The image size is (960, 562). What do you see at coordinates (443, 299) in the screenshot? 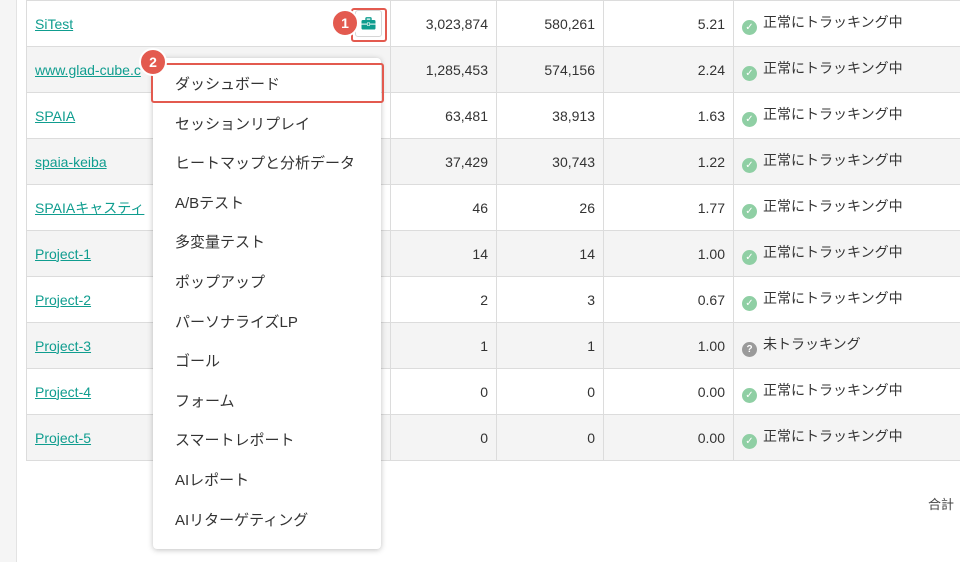
I see `metric-1-cell: 2` at bounding box center [443, 299].